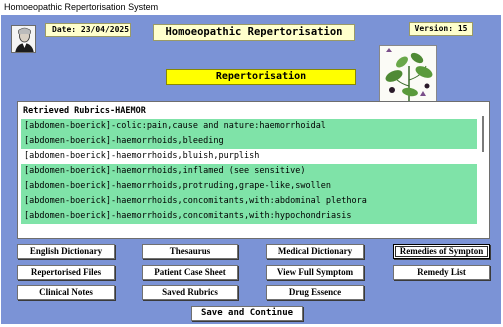  Describe the element at coordinates (88, 30) in the screenshot. I see `date-display: Date: 23/04/2025` at that location.